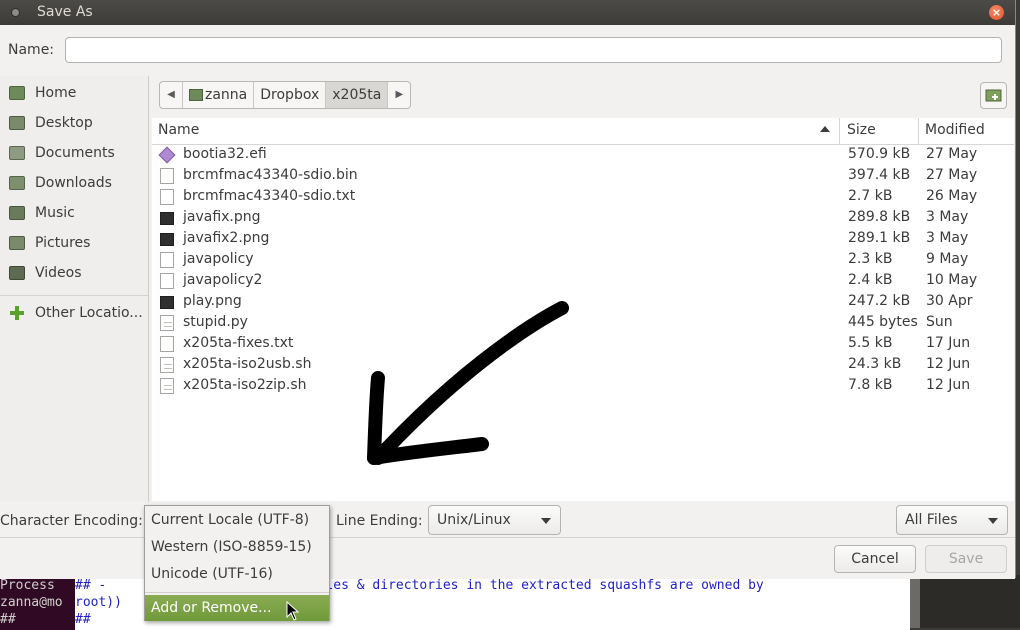 The width and height of the screenshot is (1020, 630). Describe the element at coordinates (167, 155) in the screenshot. I see `efi-file-icon` at that location.